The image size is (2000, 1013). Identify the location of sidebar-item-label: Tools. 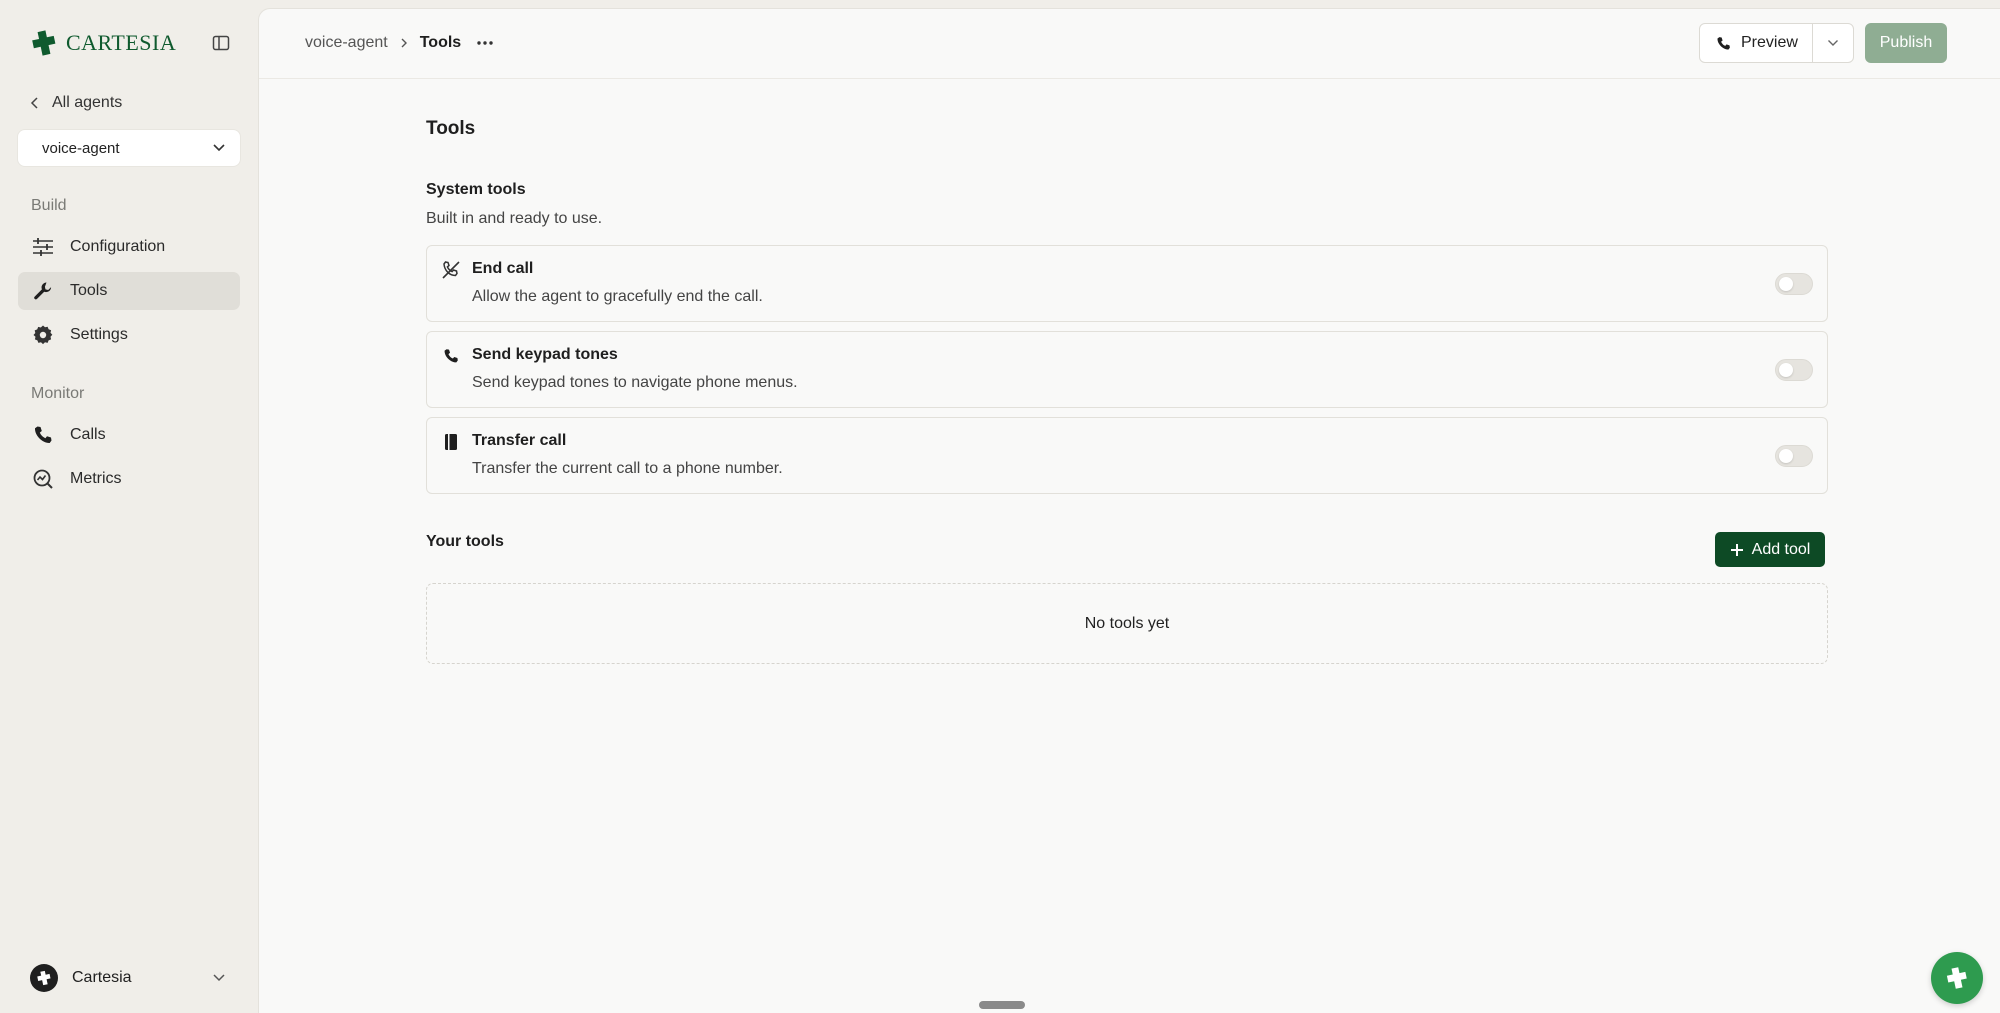
(89, 290).